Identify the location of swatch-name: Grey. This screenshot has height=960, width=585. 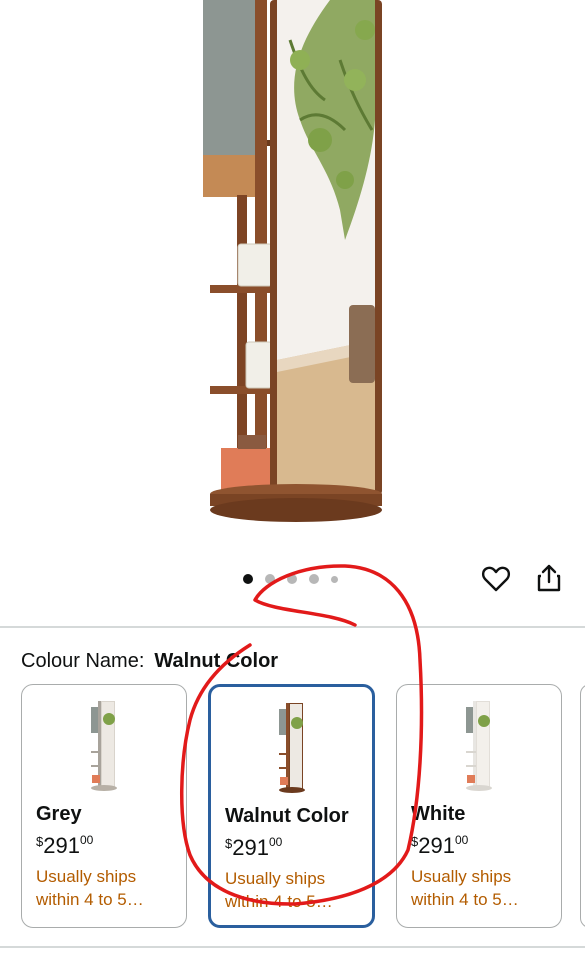
(59, 814).